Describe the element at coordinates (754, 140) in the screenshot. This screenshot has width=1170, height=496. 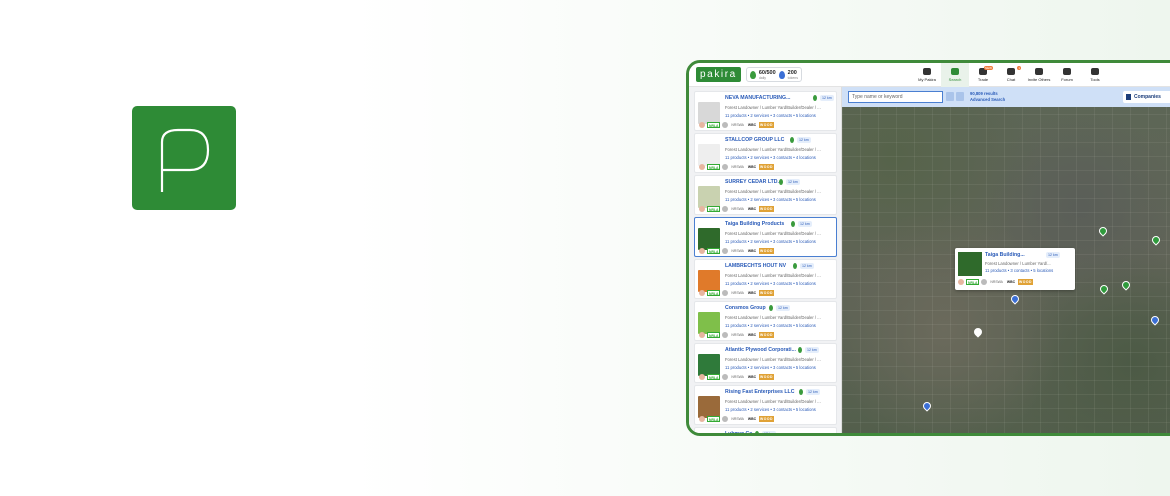
I see `company-name: STALLCOP GROUP LLC` at that location.